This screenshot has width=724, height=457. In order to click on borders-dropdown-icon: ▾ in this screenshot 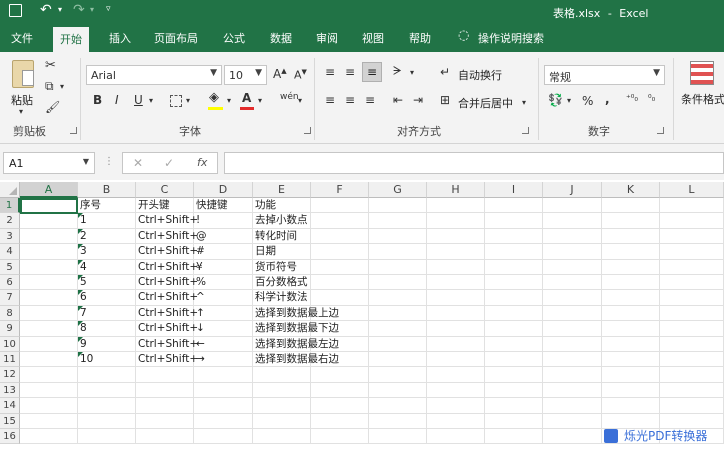, I will do `click(188, 100)`.